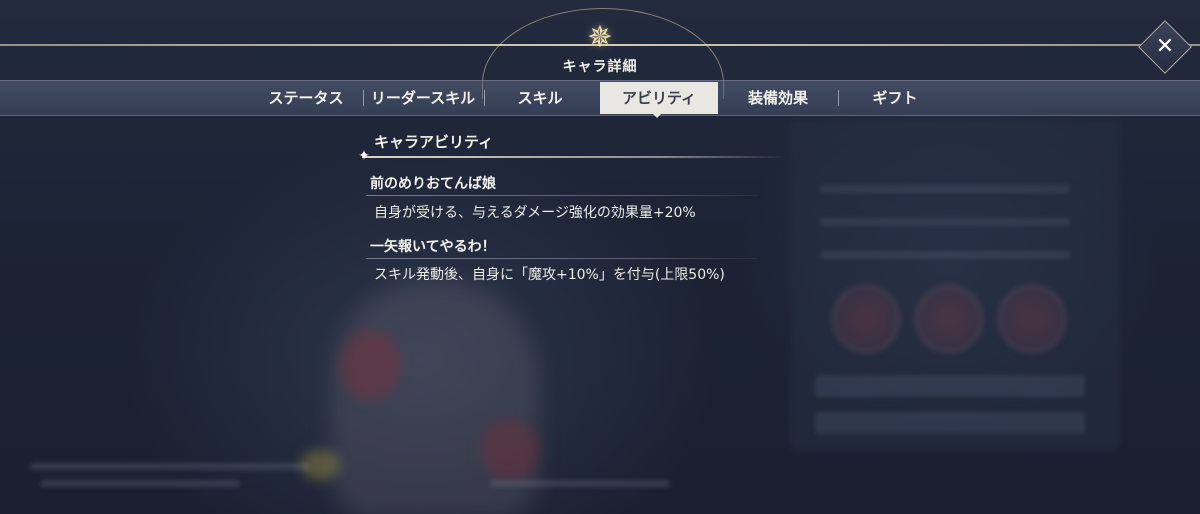  What do you see at coordinates (540, 98) in the screenshot?
I see `tab-skill: スキル` at bounding box center [540, 98].